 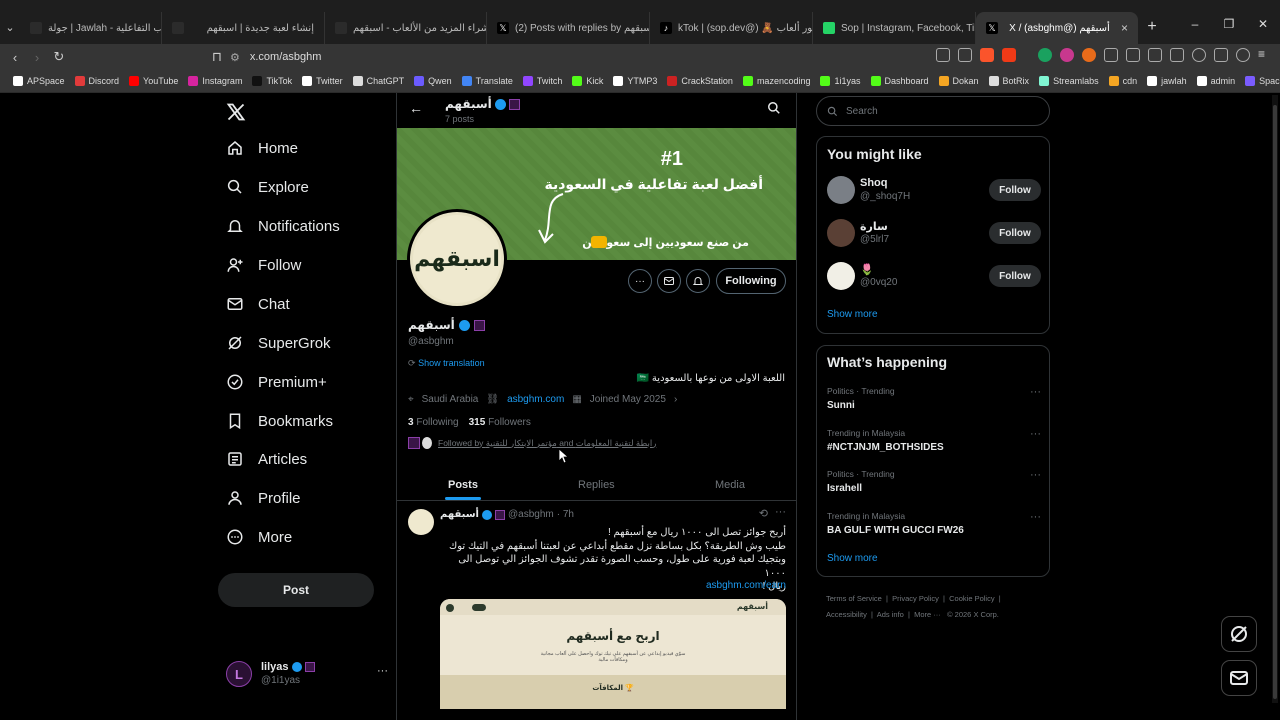 What do you see at coordinates (595, 57) in the screenshot?
I see `url-field: ⚙ x.com/asbghm` at bounding box center [595, 57].